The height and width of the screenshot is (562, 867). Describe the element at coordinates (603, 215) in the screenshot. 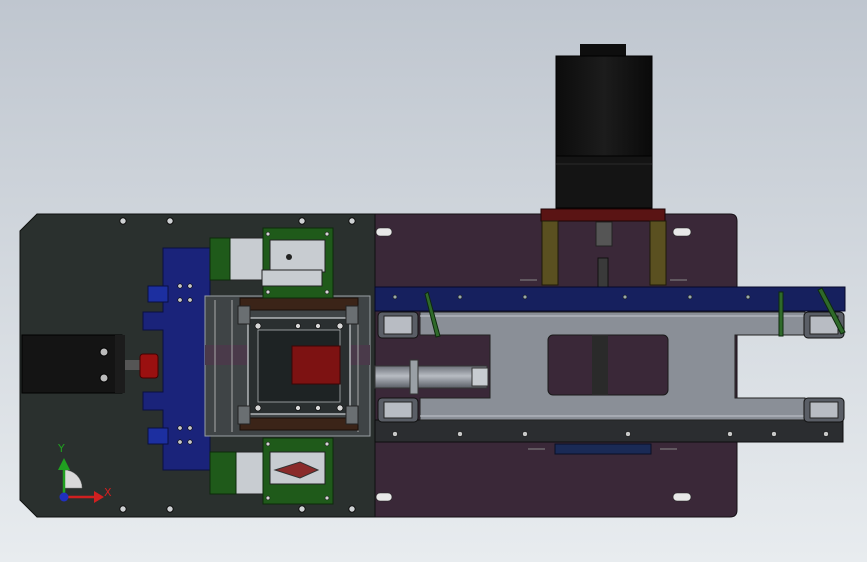

I see `motor-mount-red` at that location.